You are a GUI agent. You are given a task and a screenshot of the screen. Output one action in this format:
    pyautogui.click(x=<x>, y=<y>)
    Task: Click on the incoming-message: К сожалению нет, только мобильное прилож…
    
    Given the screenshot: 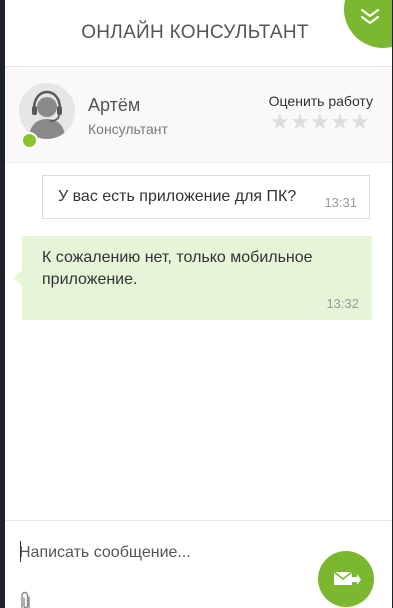 What is the action you would take?
    pyautogui.click(x=193, y=278)
    